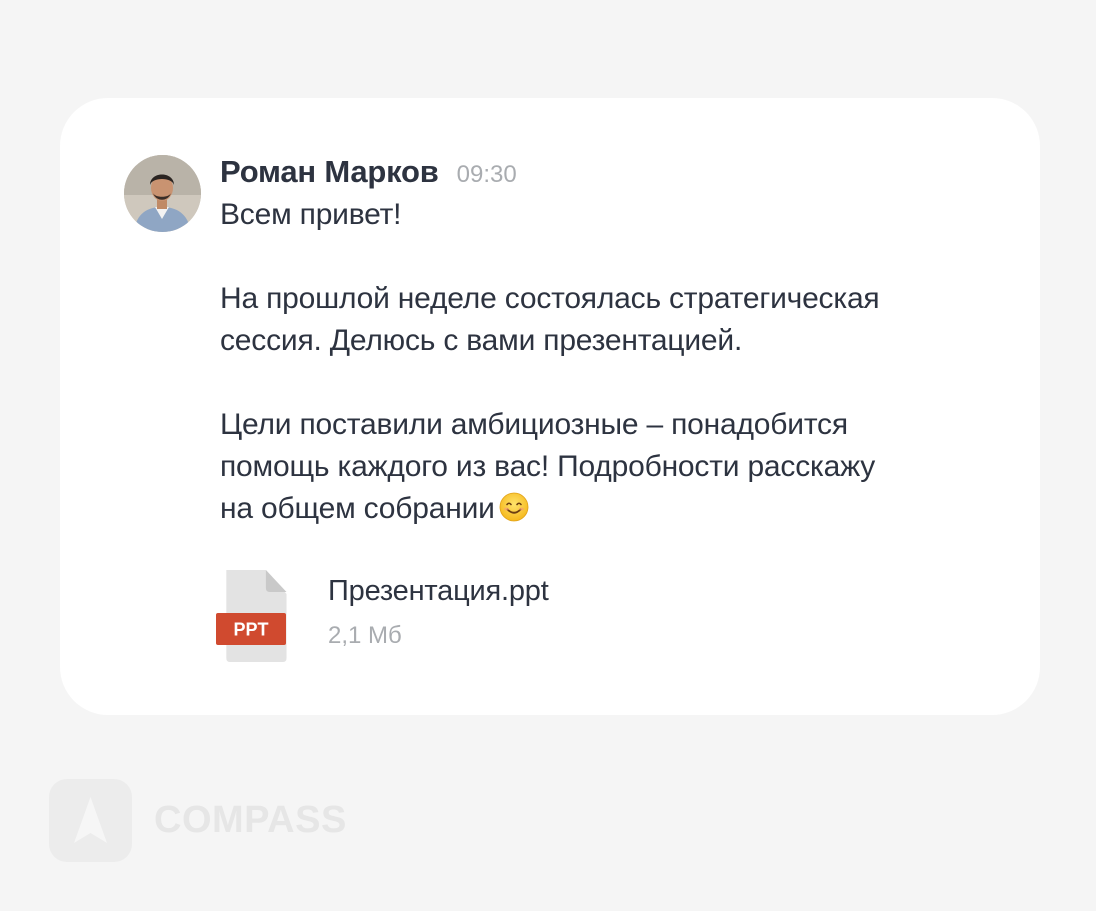  What do you see at coordinates (426, 615) in the screenshot?
I see `file-attachment: PPT Презентация.ppt 2,1 Мб` at bounding box center [426, 615].